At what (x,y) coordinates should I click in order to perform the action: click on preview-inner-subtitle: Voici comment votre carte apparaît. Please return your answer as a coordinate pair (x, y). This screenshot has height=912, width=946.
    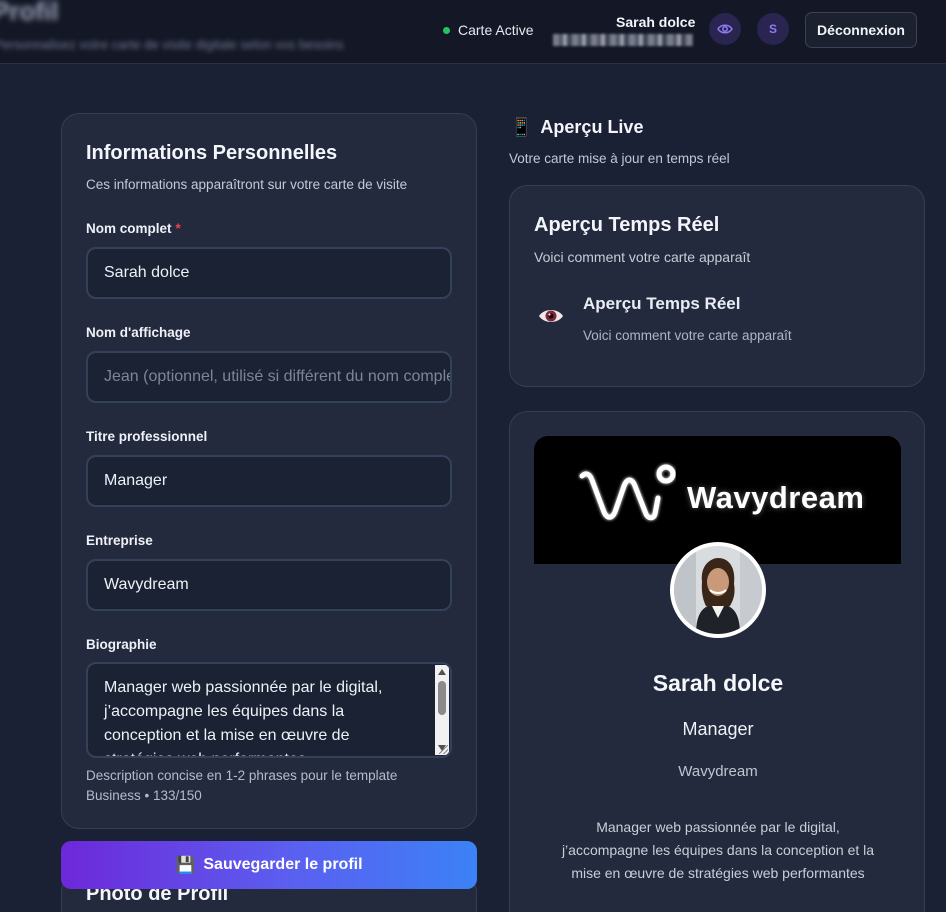
    Looking at the image, I should click on (687, 335).